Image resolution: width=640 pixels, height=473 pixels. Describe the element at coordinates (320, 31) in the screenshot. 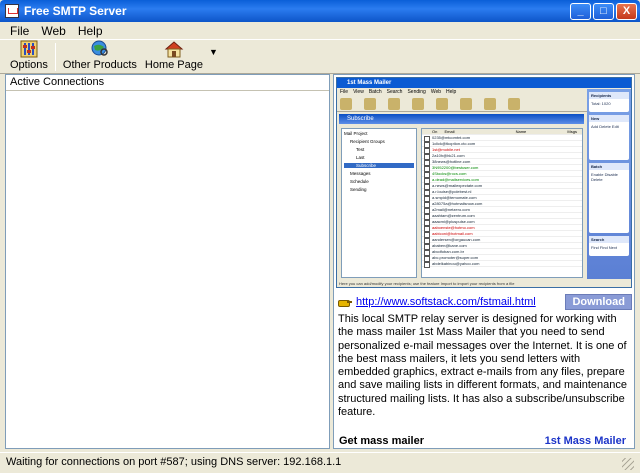

I see `menu-bar: File Web Help` at that location.